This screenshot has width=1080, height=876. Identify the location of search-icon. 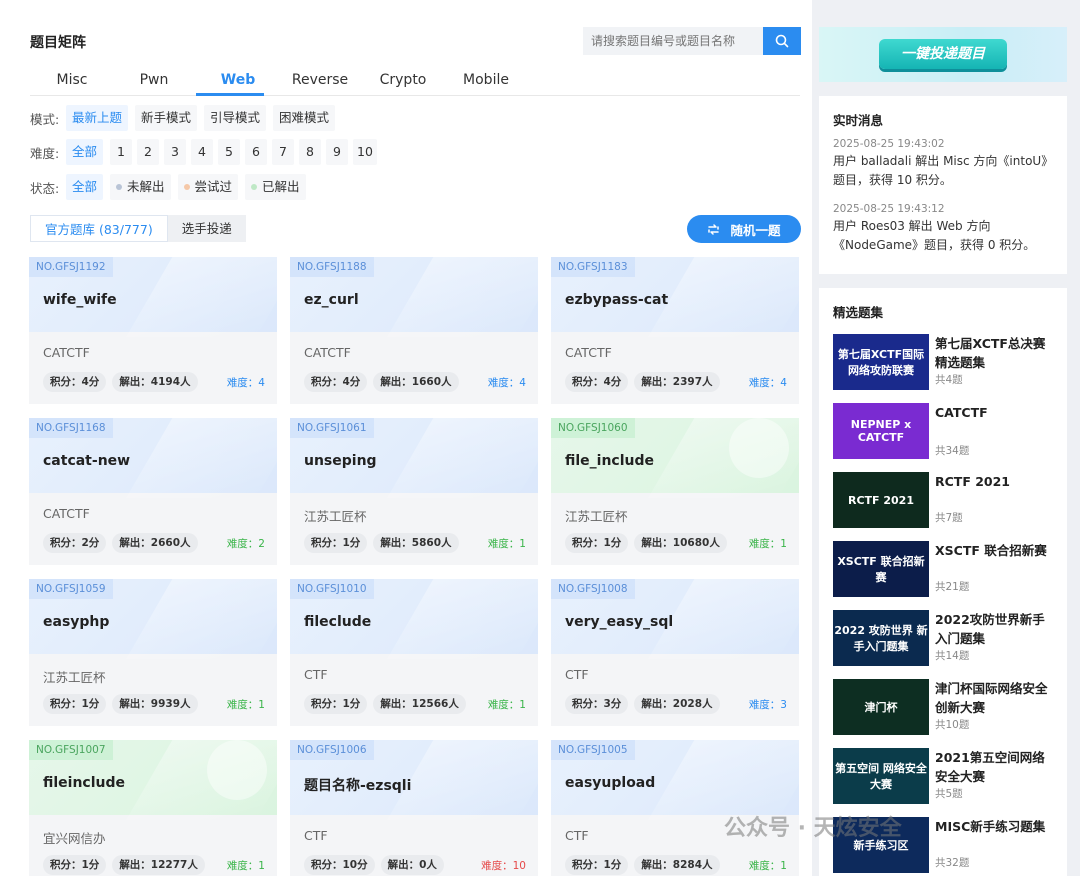
(782, 41).